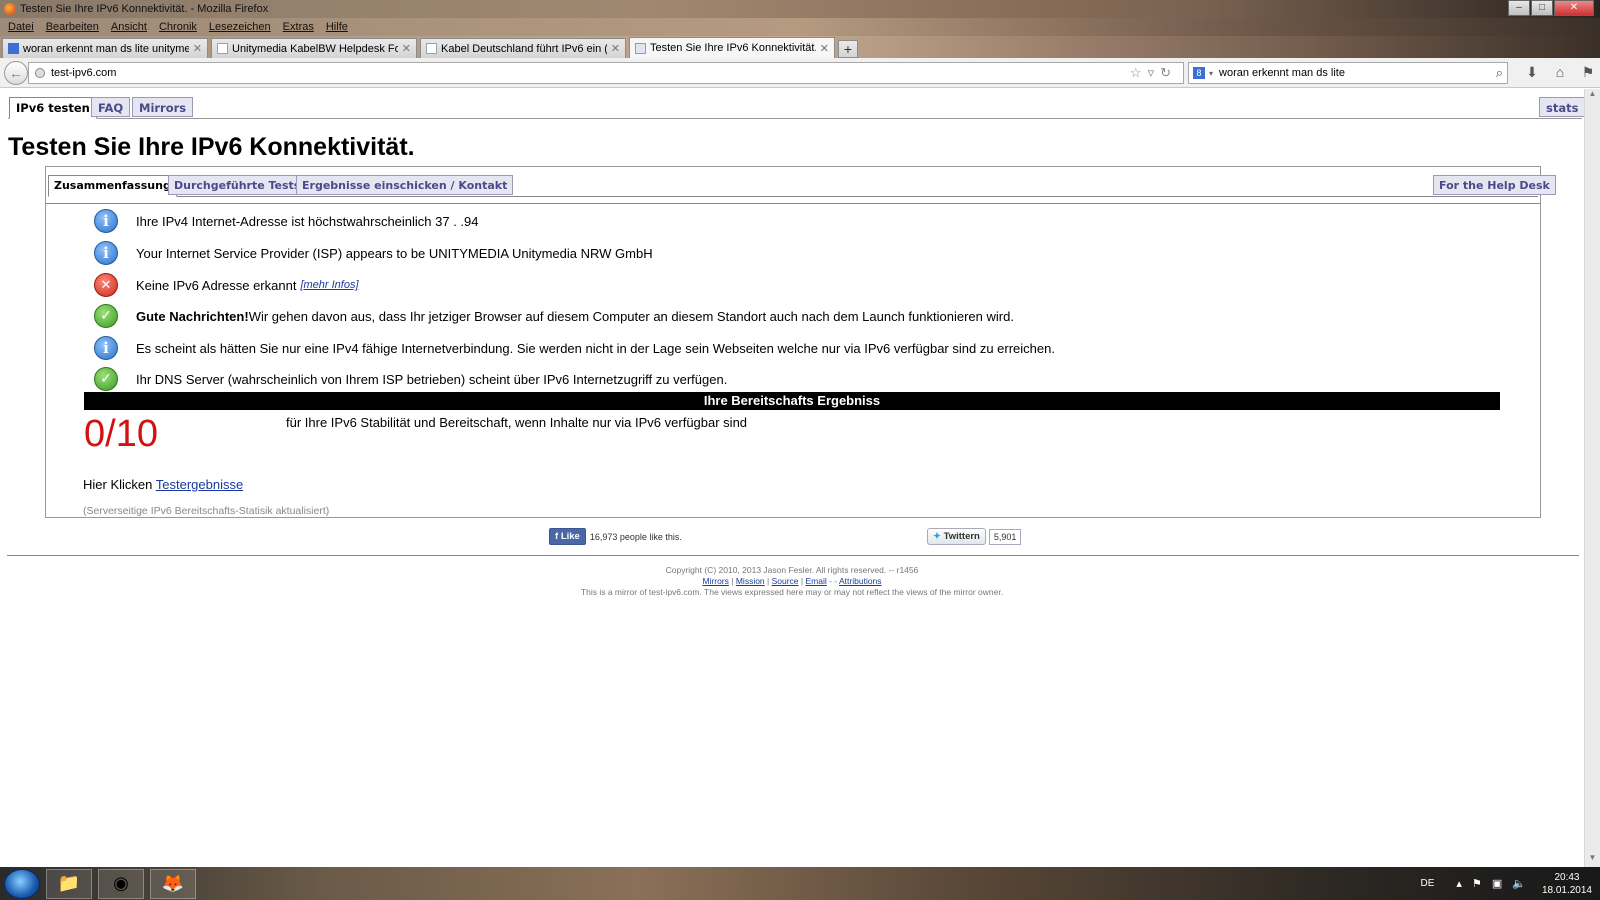 The image size is (1600, 900). I want to click on test-ipv6-favicon-icon, so click(640, 48).